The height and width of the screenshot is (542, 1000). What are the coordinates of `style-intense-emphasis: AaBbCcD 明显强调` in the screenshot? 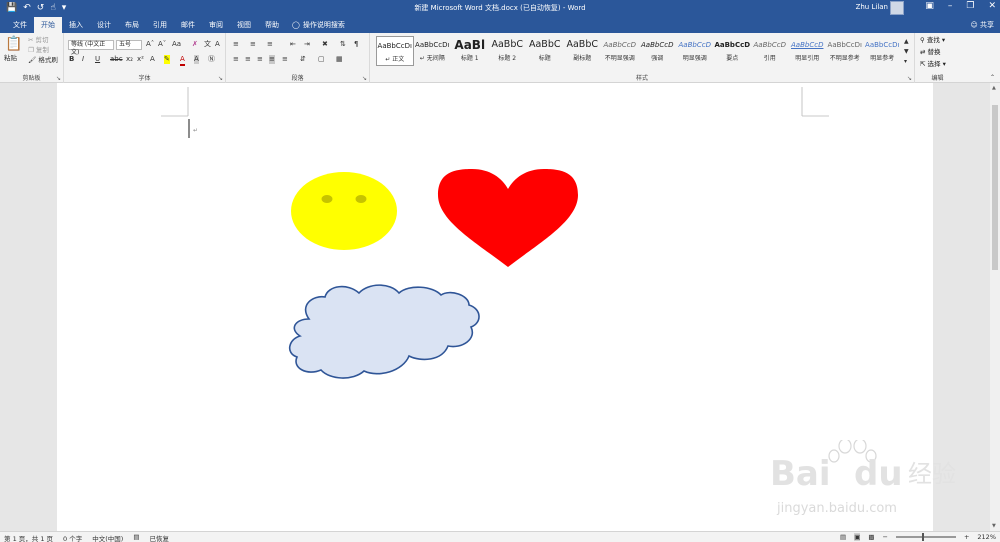 It's located at (695, 51).